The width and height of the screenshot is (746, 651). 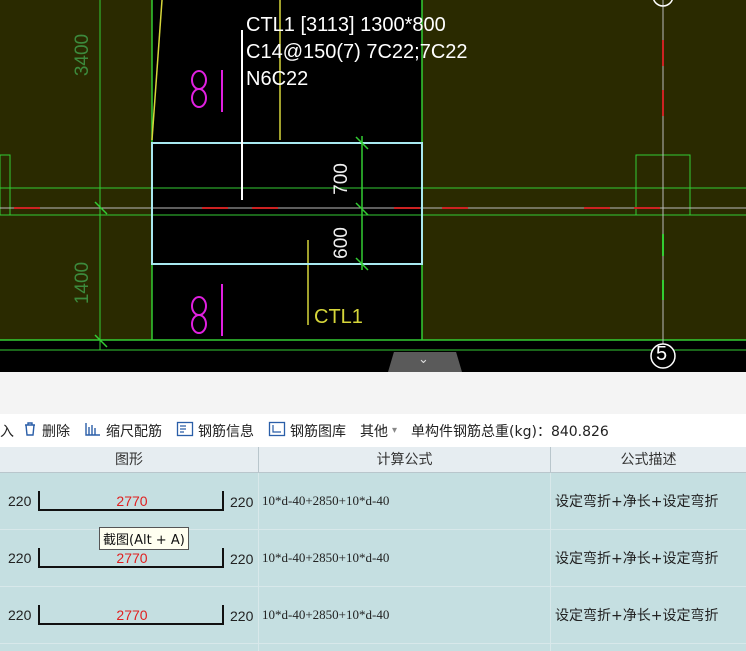 I want to click on rebar-library-icon, so click(x=277, y=431).